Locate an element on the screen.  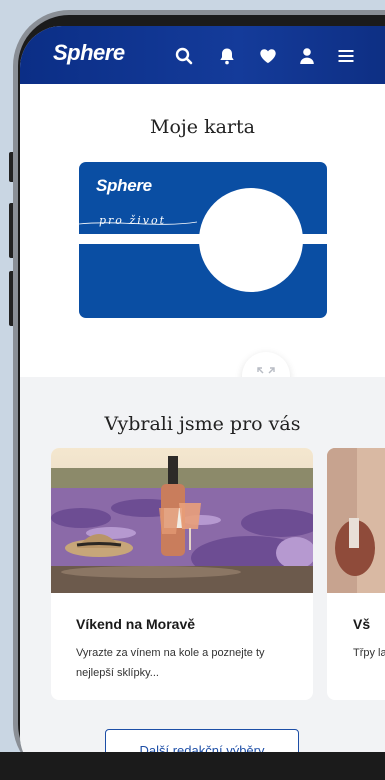
article-image is located at coordinates (356, 520).